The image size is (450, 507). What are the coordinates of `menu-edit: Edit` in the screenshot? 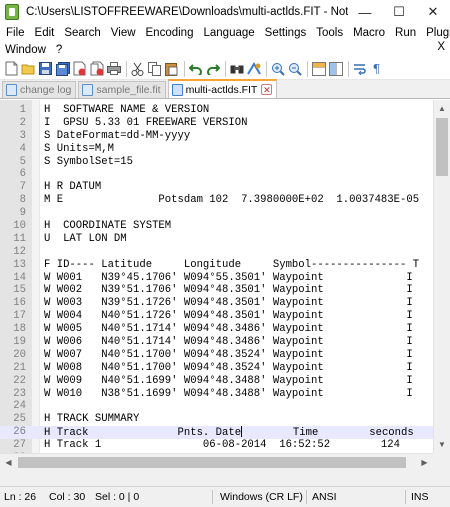 It's located at (45, 33).